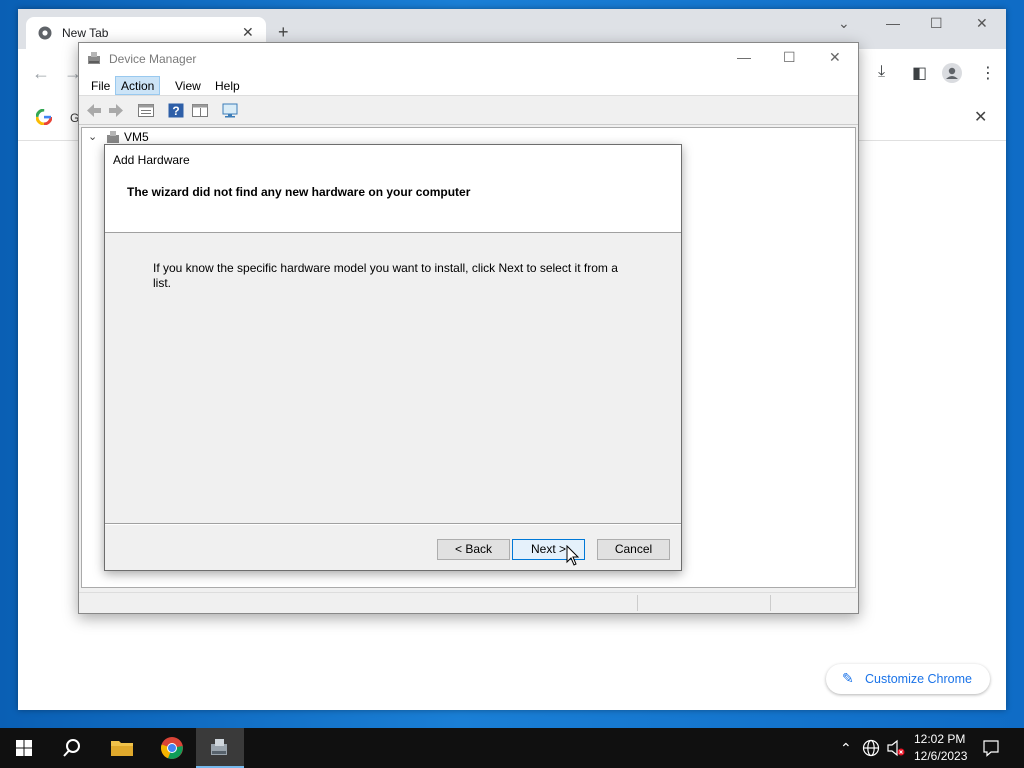  Describe the element at coordinates (952, 73) in the screenshot. I see `profile-avatar-icon` at that location.